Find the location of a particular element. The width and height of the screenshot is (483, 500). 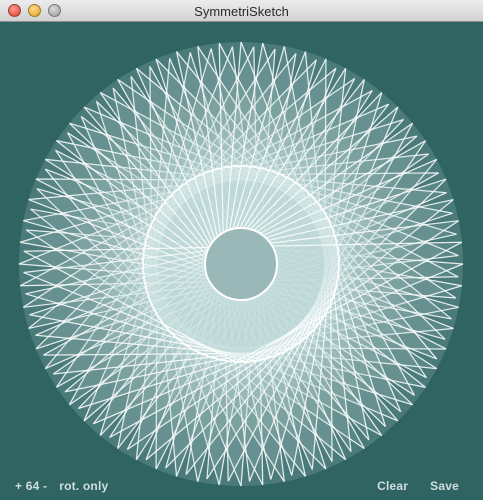

center-disc is located at coordinates (241, 264).